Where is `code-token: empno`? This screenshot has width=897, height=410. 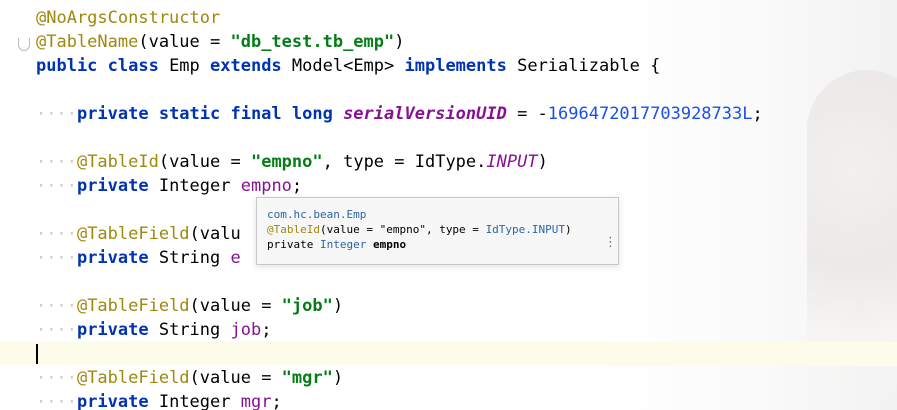 code-token: empno is located at coordinates (266, 186).